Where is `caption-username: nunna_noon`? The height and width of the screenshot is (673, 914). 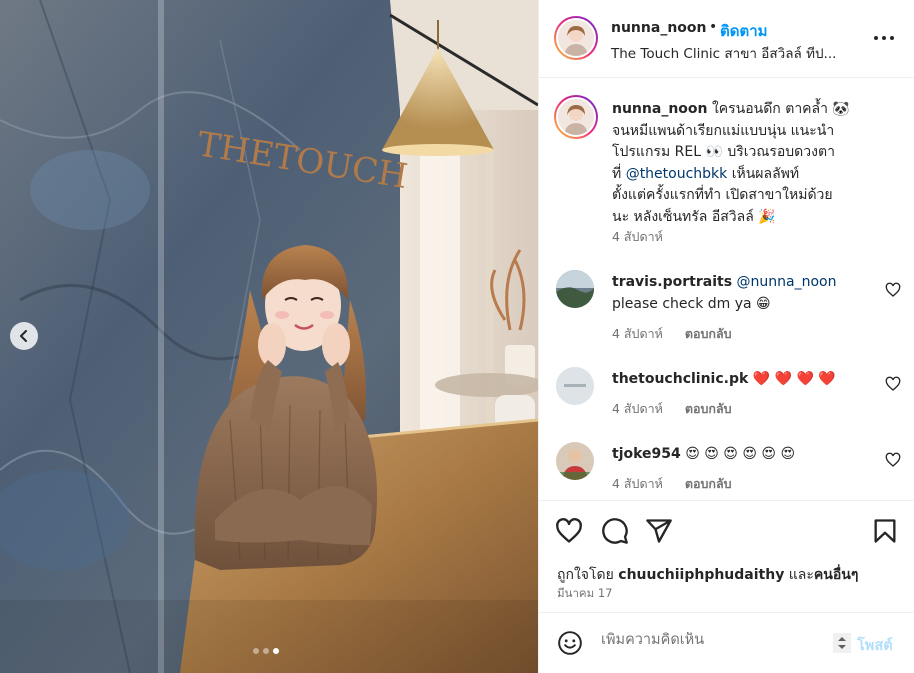 caption-username: nunna_noon is located at coordinates (659, 109).